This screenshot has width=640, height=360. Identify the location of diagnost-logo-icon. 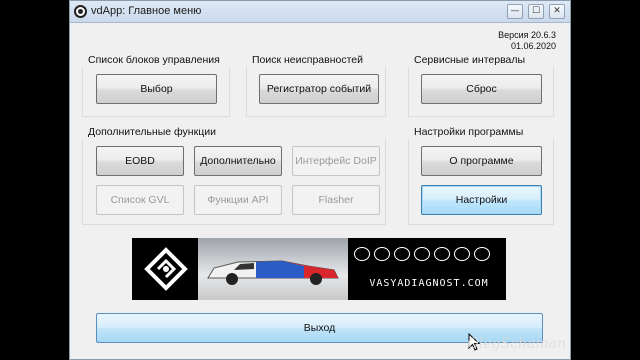
(166, 269).